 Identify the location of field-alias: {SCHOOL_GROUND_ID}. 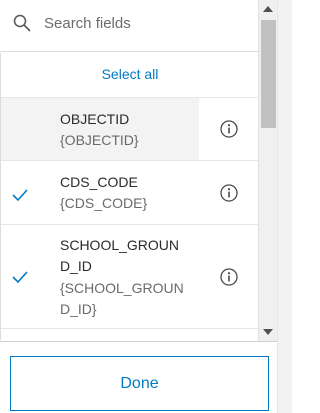
(122, 298).